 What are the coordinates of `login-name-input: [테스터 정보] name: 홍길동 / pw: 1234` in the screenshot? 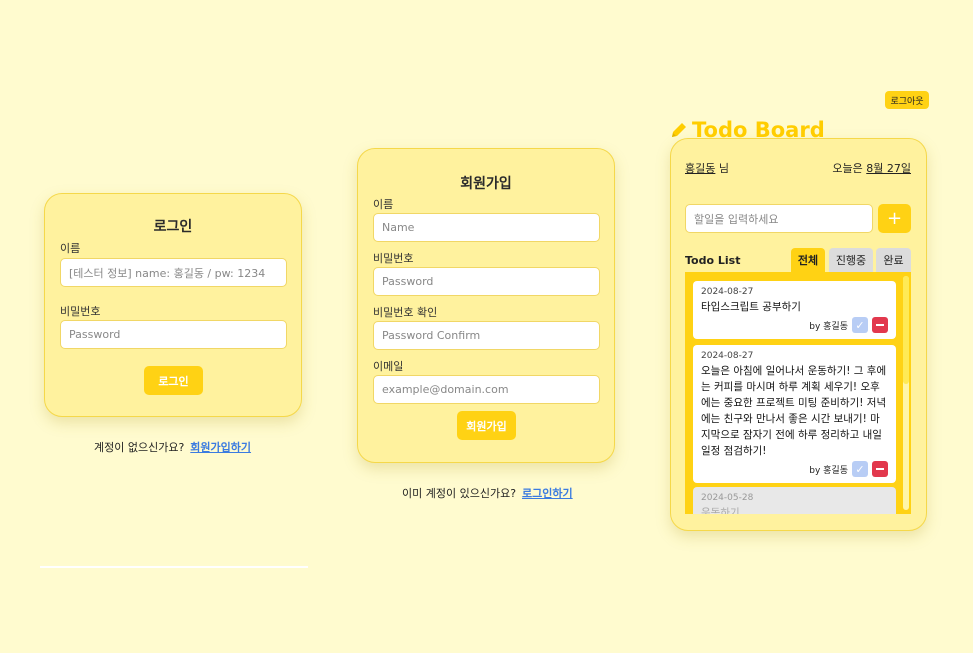 It's located at (173, 272).